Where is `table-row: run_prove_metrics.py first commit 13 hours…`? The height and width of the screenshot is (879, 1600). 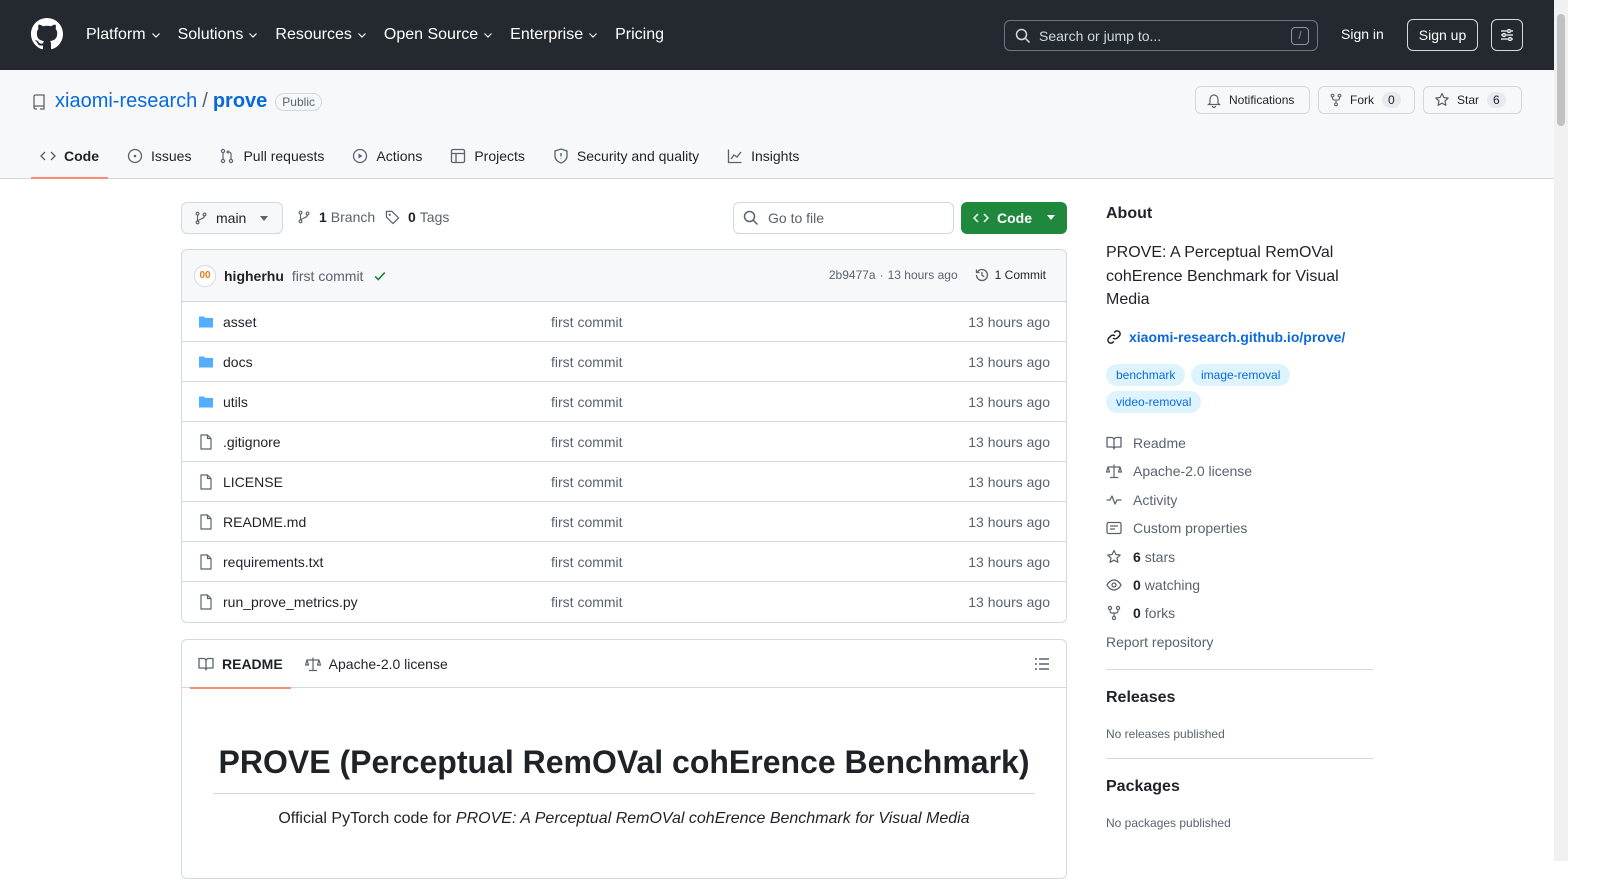
table-row: run_prove_metrics.py first commit 13 hours… is located at coordinates (624, 602).